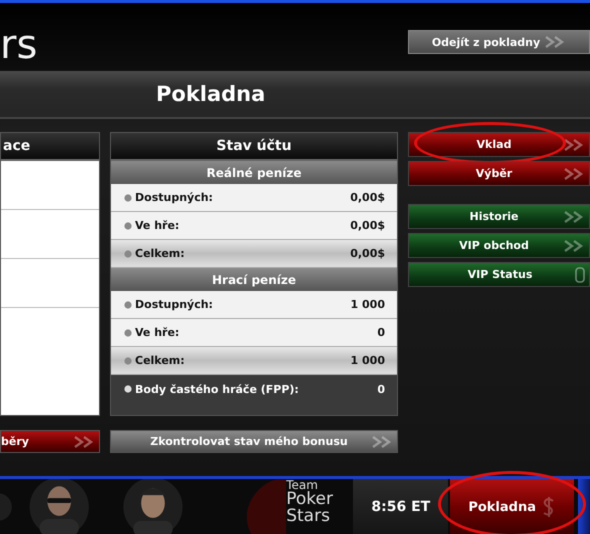 The image size is (590, 534). Describe the element at coordinates (400, 506) in the screenshot. I see `clock-text: 8:56 ET` at that location.